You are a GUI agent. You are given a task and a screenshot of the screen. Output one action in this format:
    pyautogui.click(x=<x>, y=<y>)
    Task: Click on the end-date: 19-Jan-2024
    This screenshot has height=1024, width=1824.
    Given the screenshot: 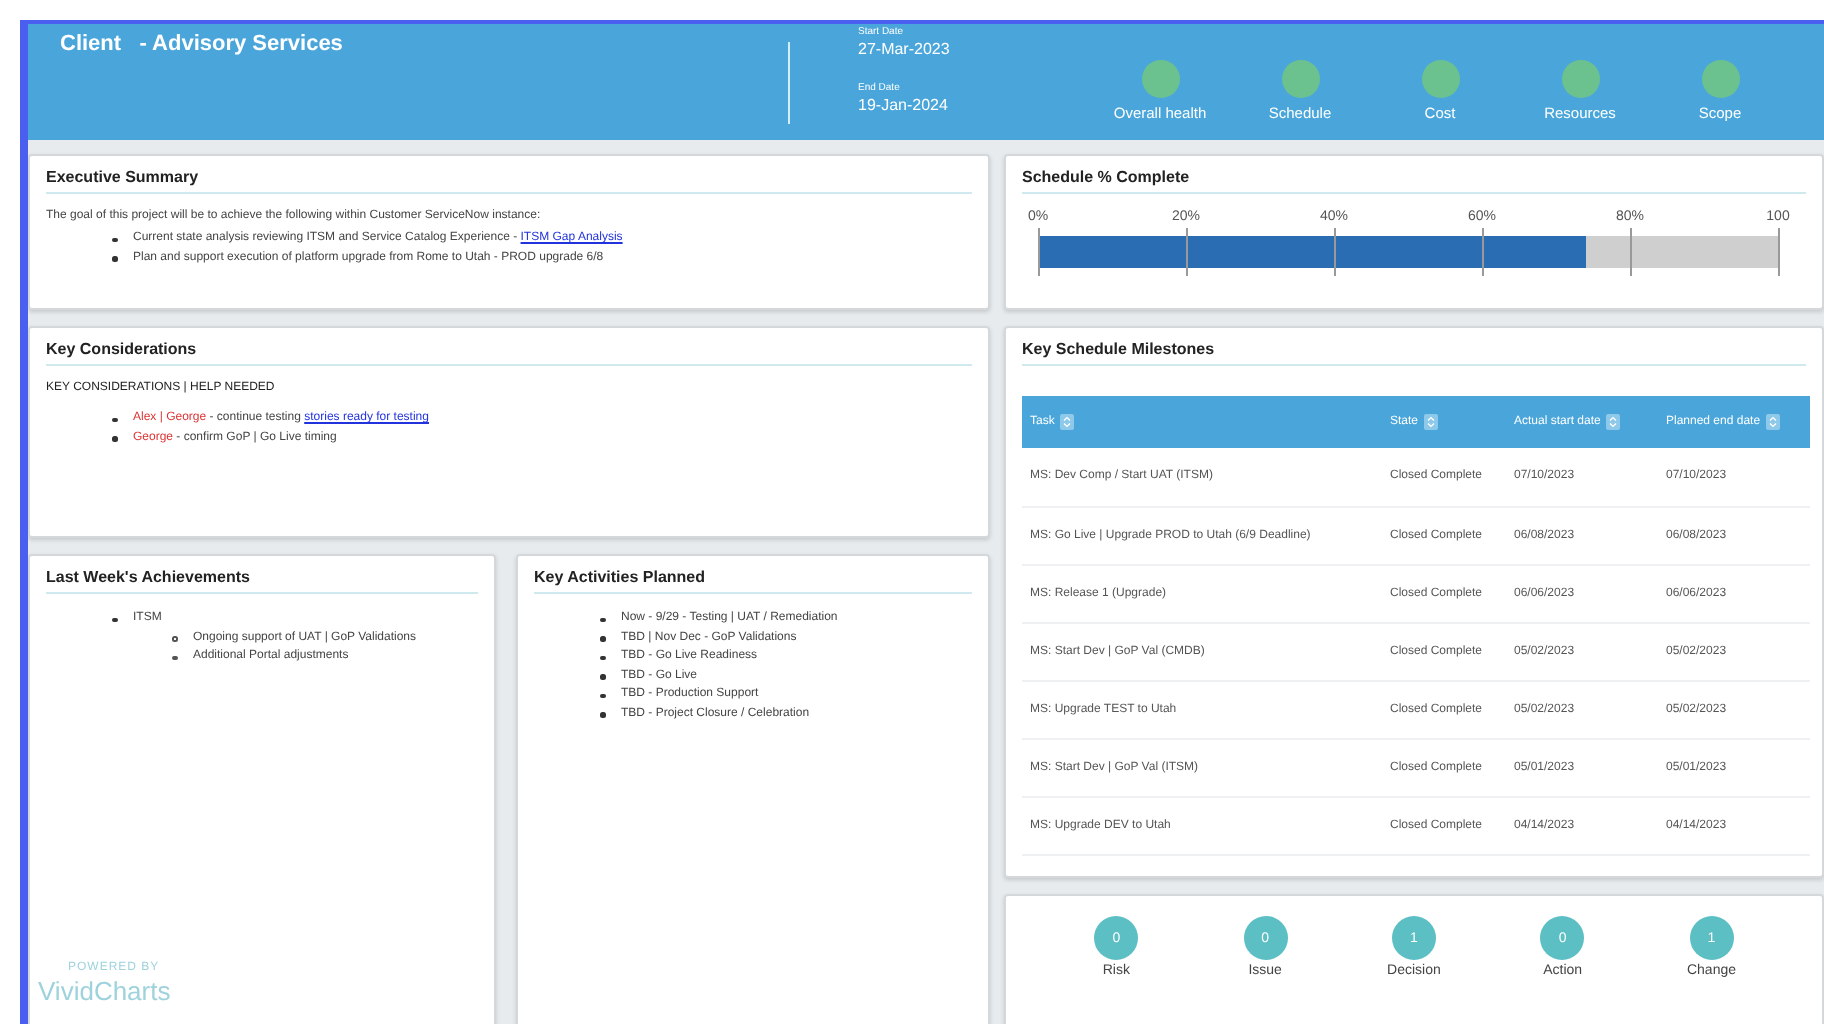 What is the action you would take?
    pyautogui.click(x=904, y=105)
    